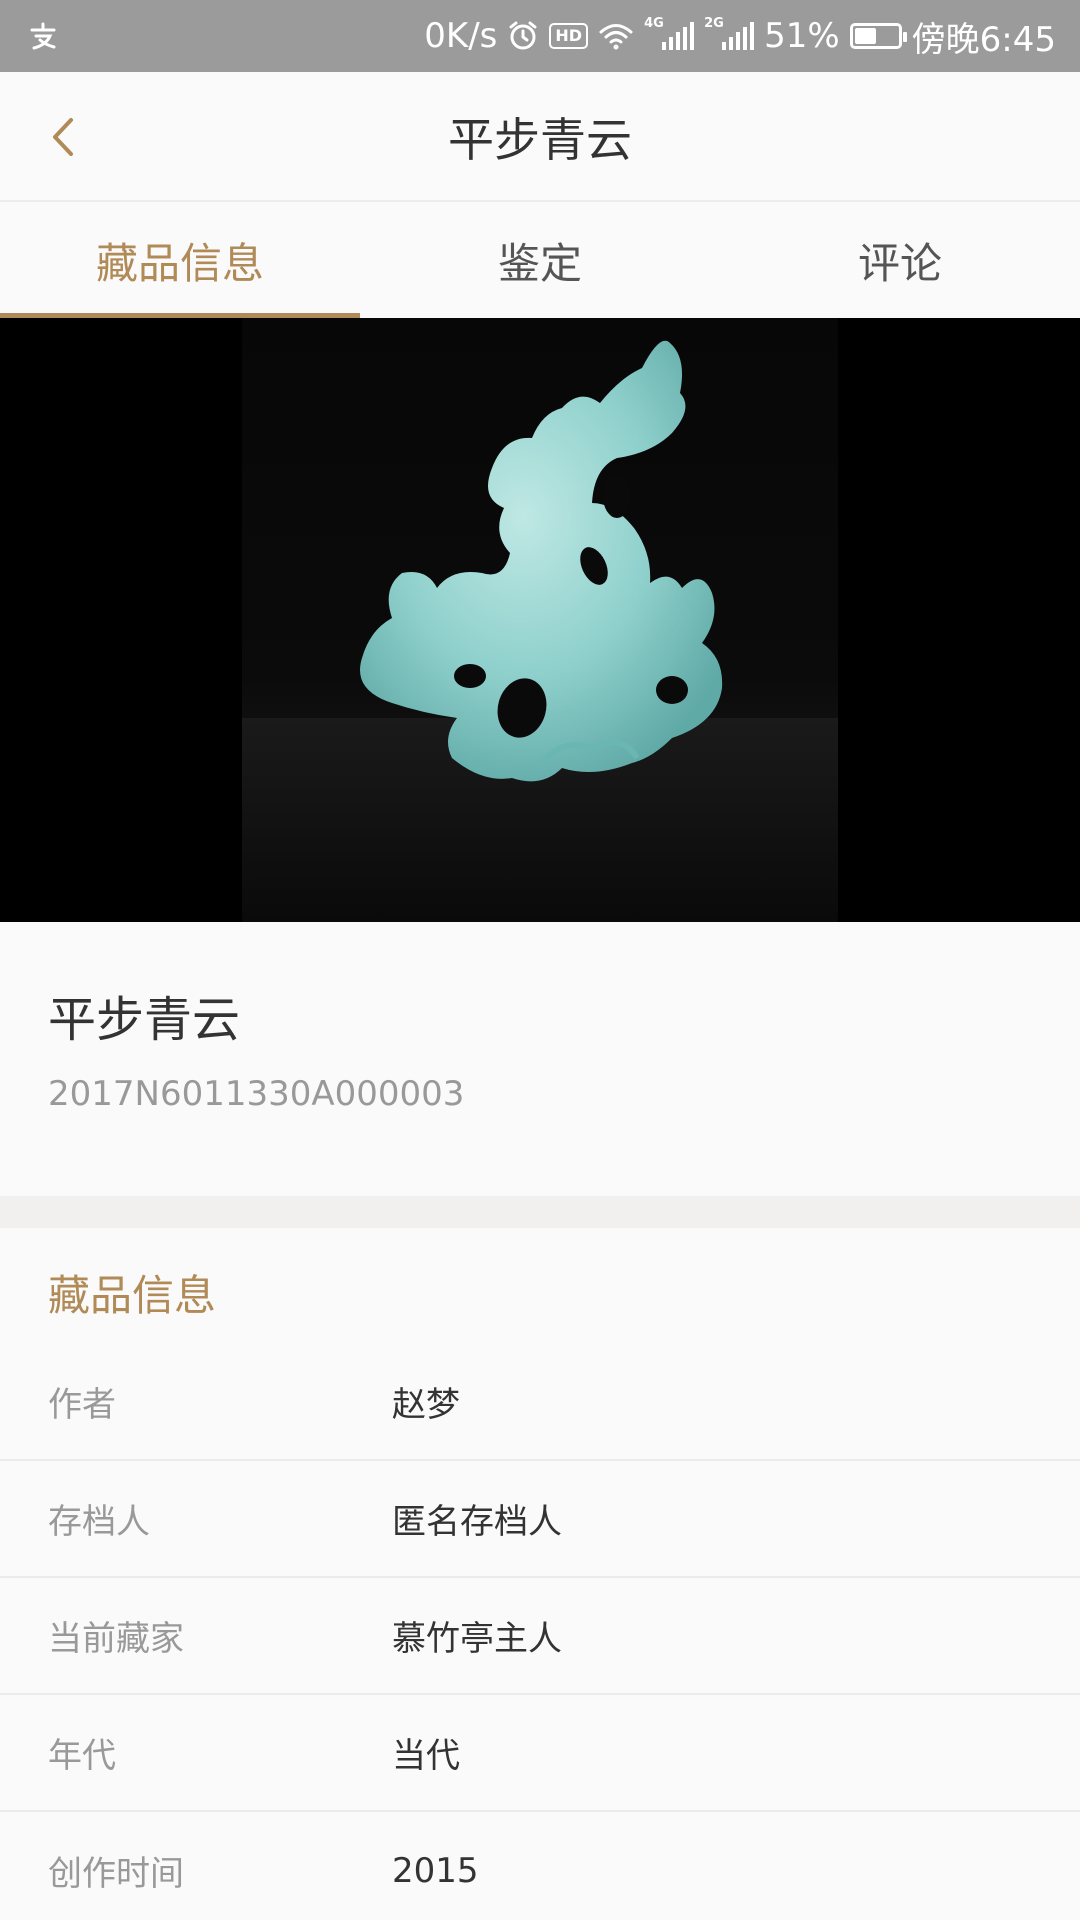 The height and width of the screenshot is (1920, 1080). I want to click on info-row-archiver: 存档人 匿名存档人, so click(540, 1519).